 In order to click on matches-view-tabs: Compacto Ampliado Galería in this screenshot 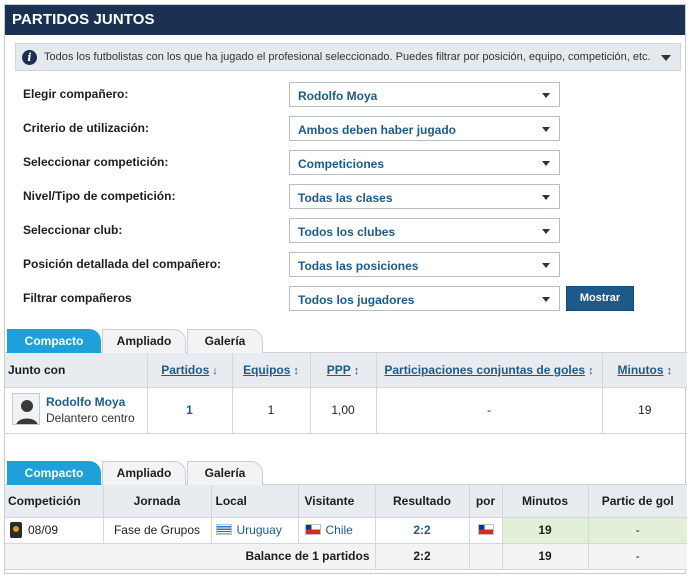, I will do `click(346, 472)`.